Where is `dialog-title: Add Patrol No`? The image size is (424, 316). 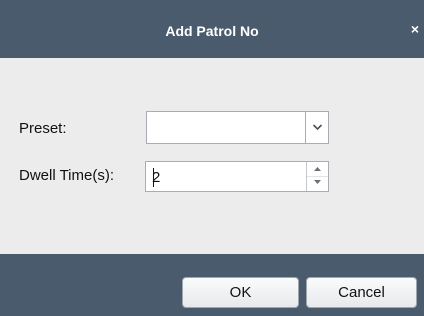
dialog-title: Add Patrol No is located at coordinates (212, 31).